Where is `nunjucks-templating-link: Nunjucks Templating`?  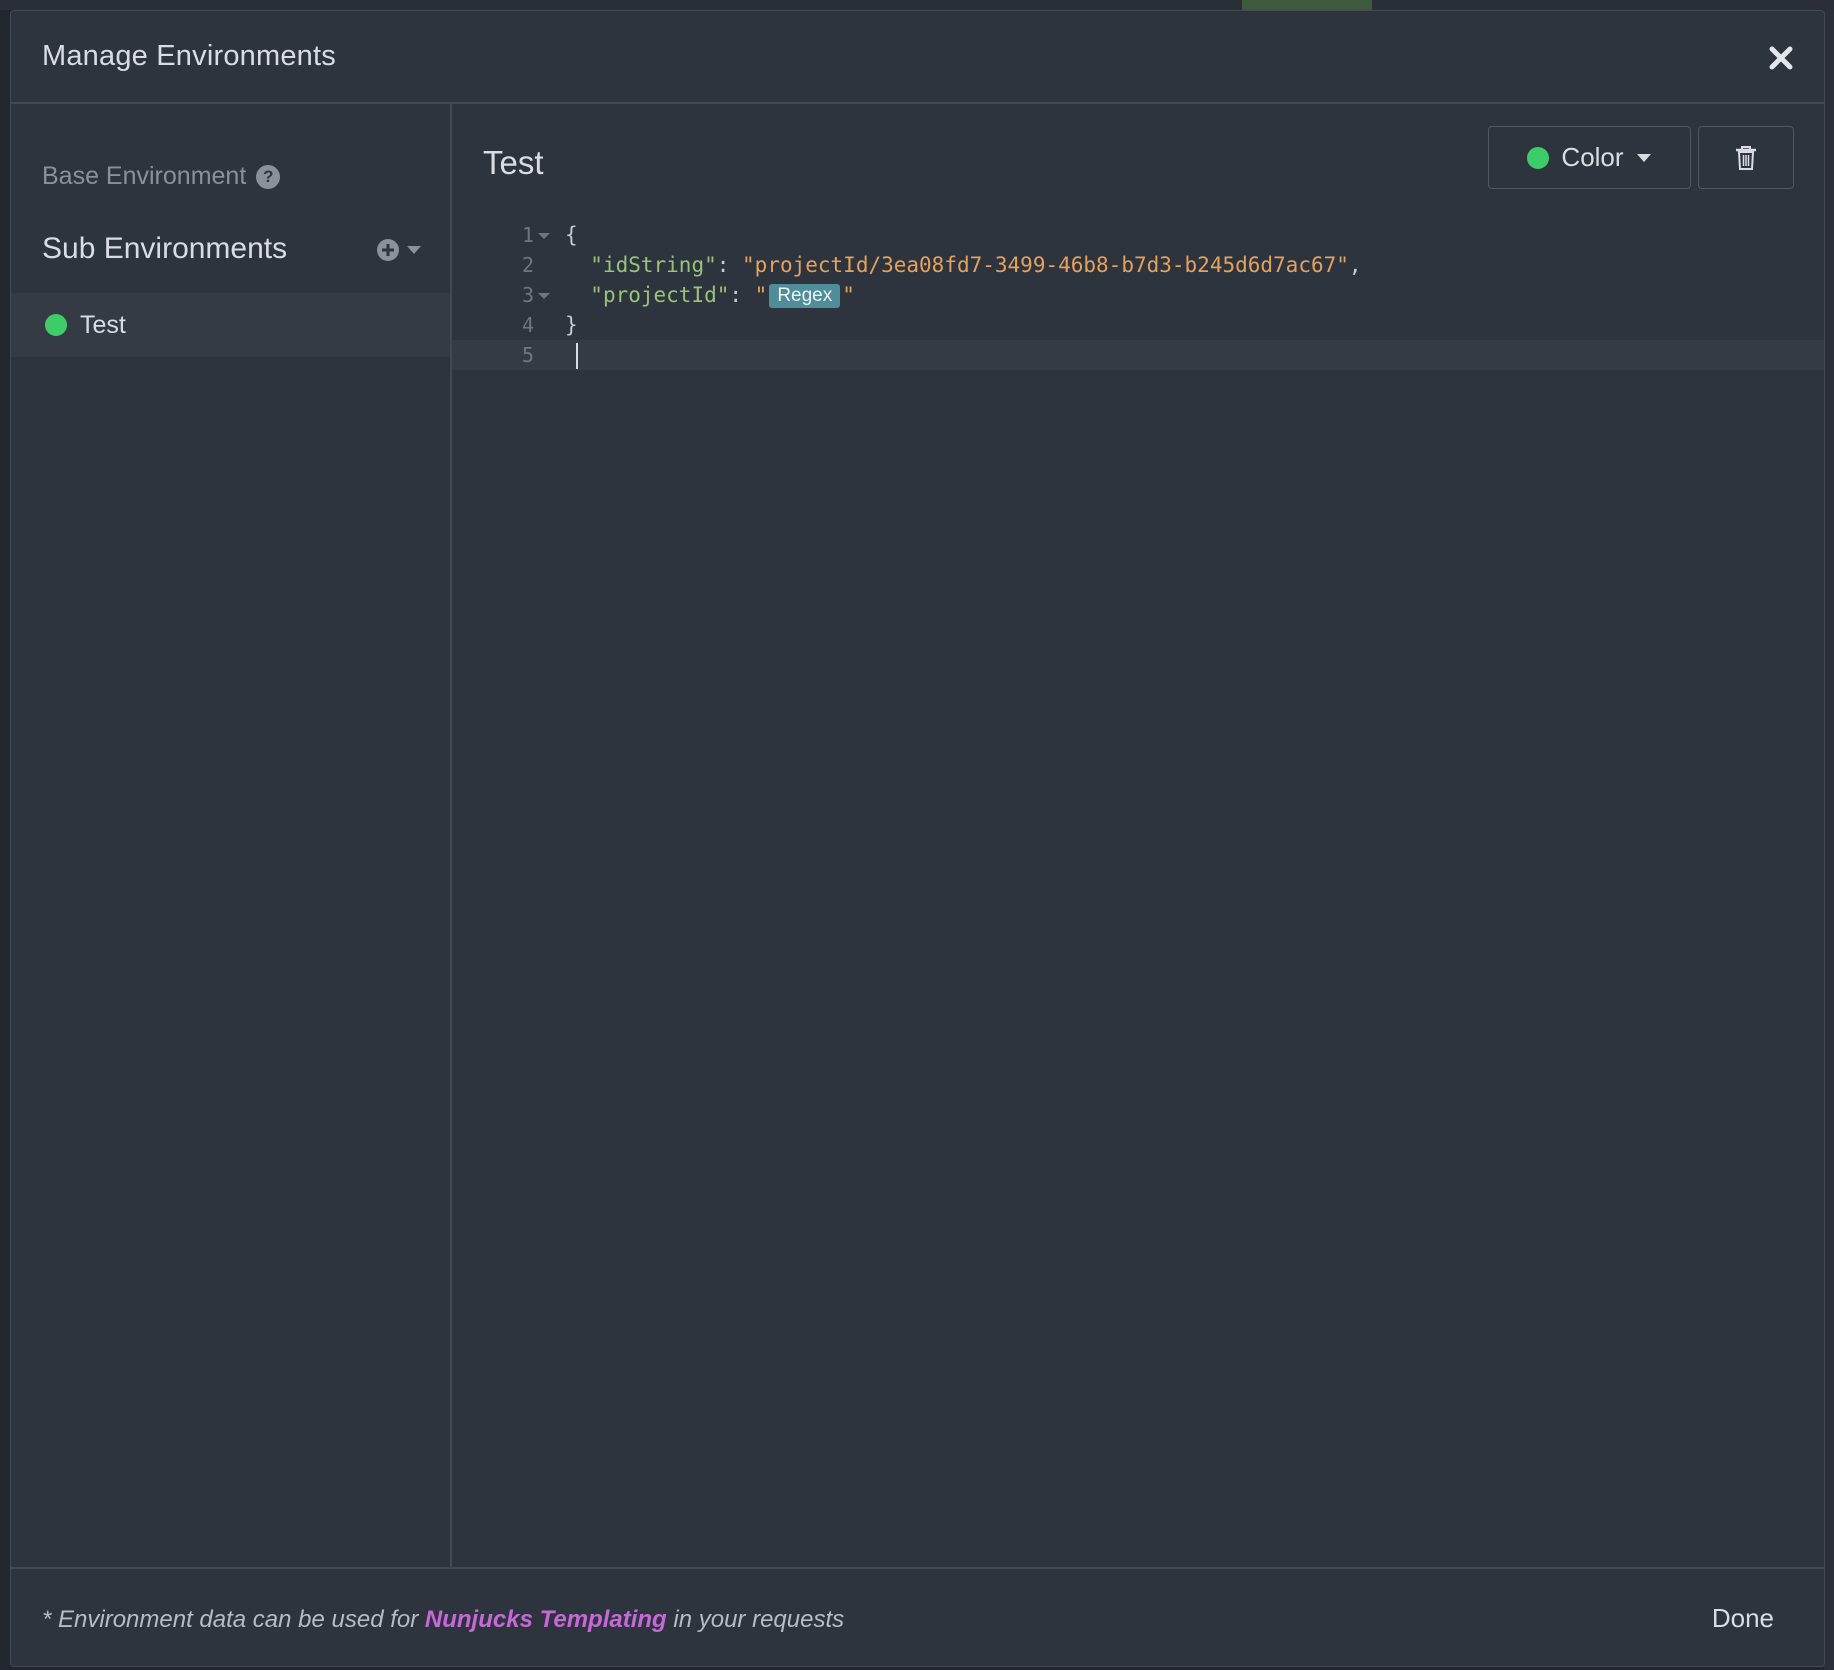 nunjucks-templating-link: Nunjucks Templating is located at coordinates (546, 1619).